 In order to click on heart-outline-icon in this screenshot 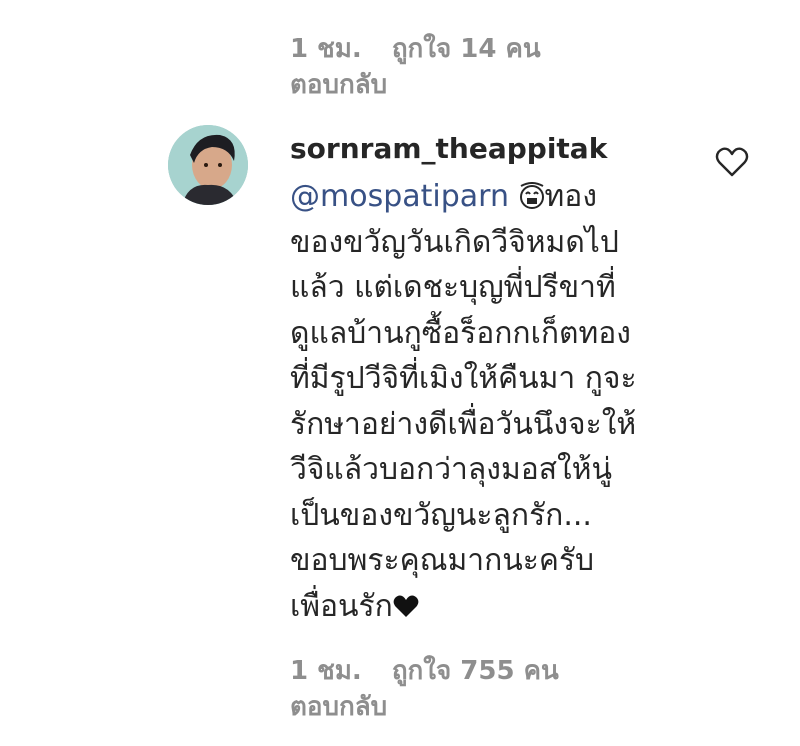, I will do `click(732, 162)`.